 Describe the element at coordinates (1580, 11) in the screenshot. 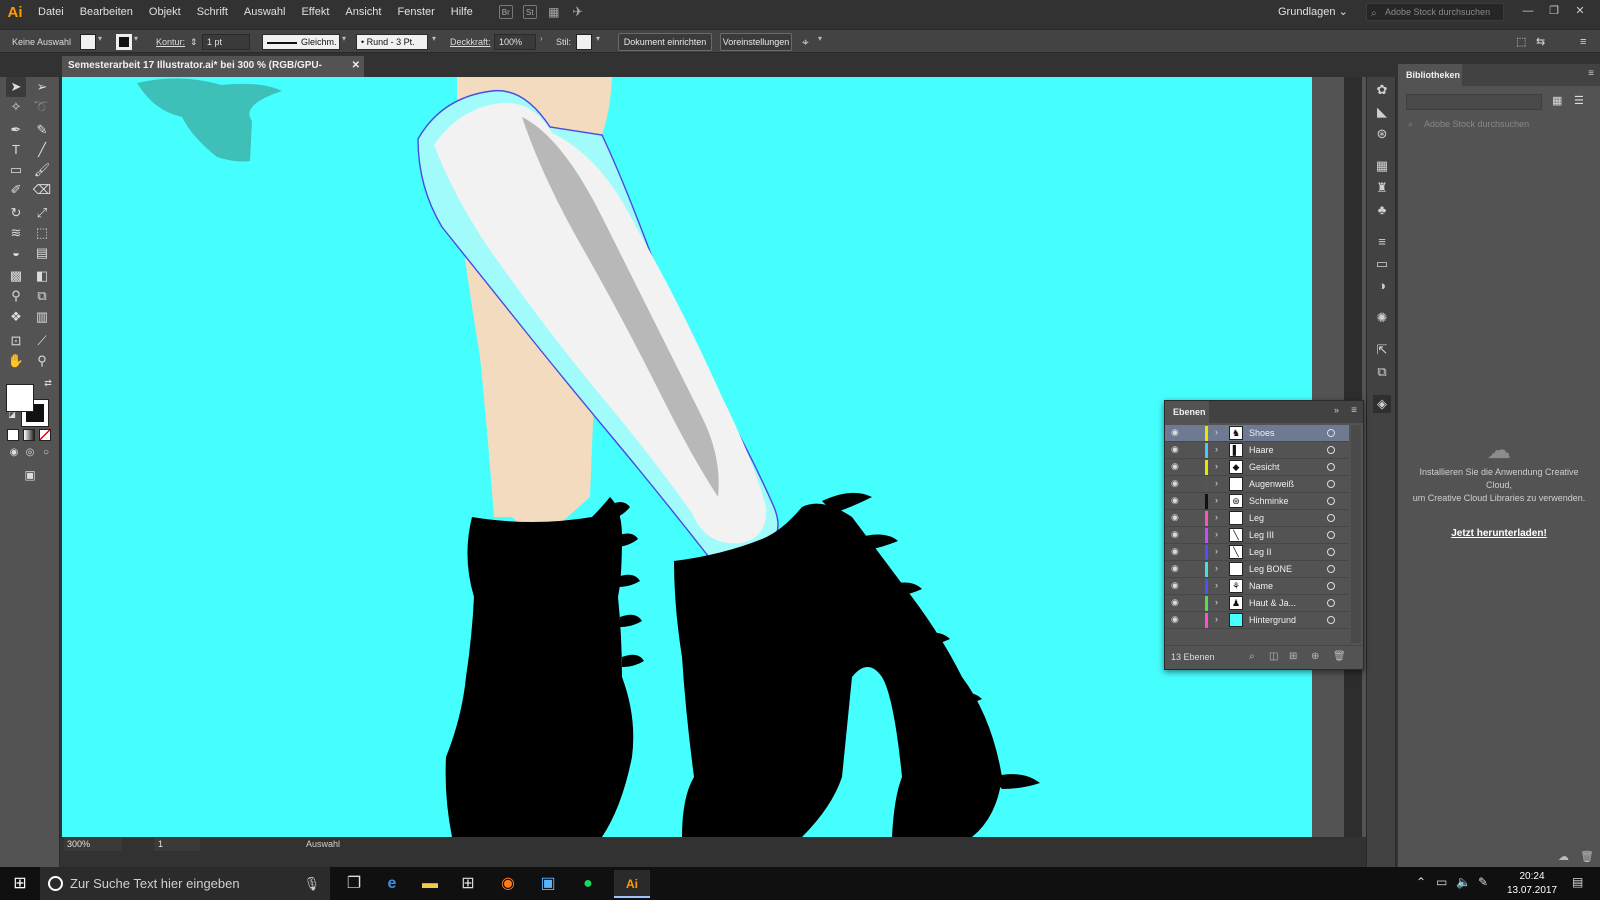

I see `close-icon: ✕` at that location.